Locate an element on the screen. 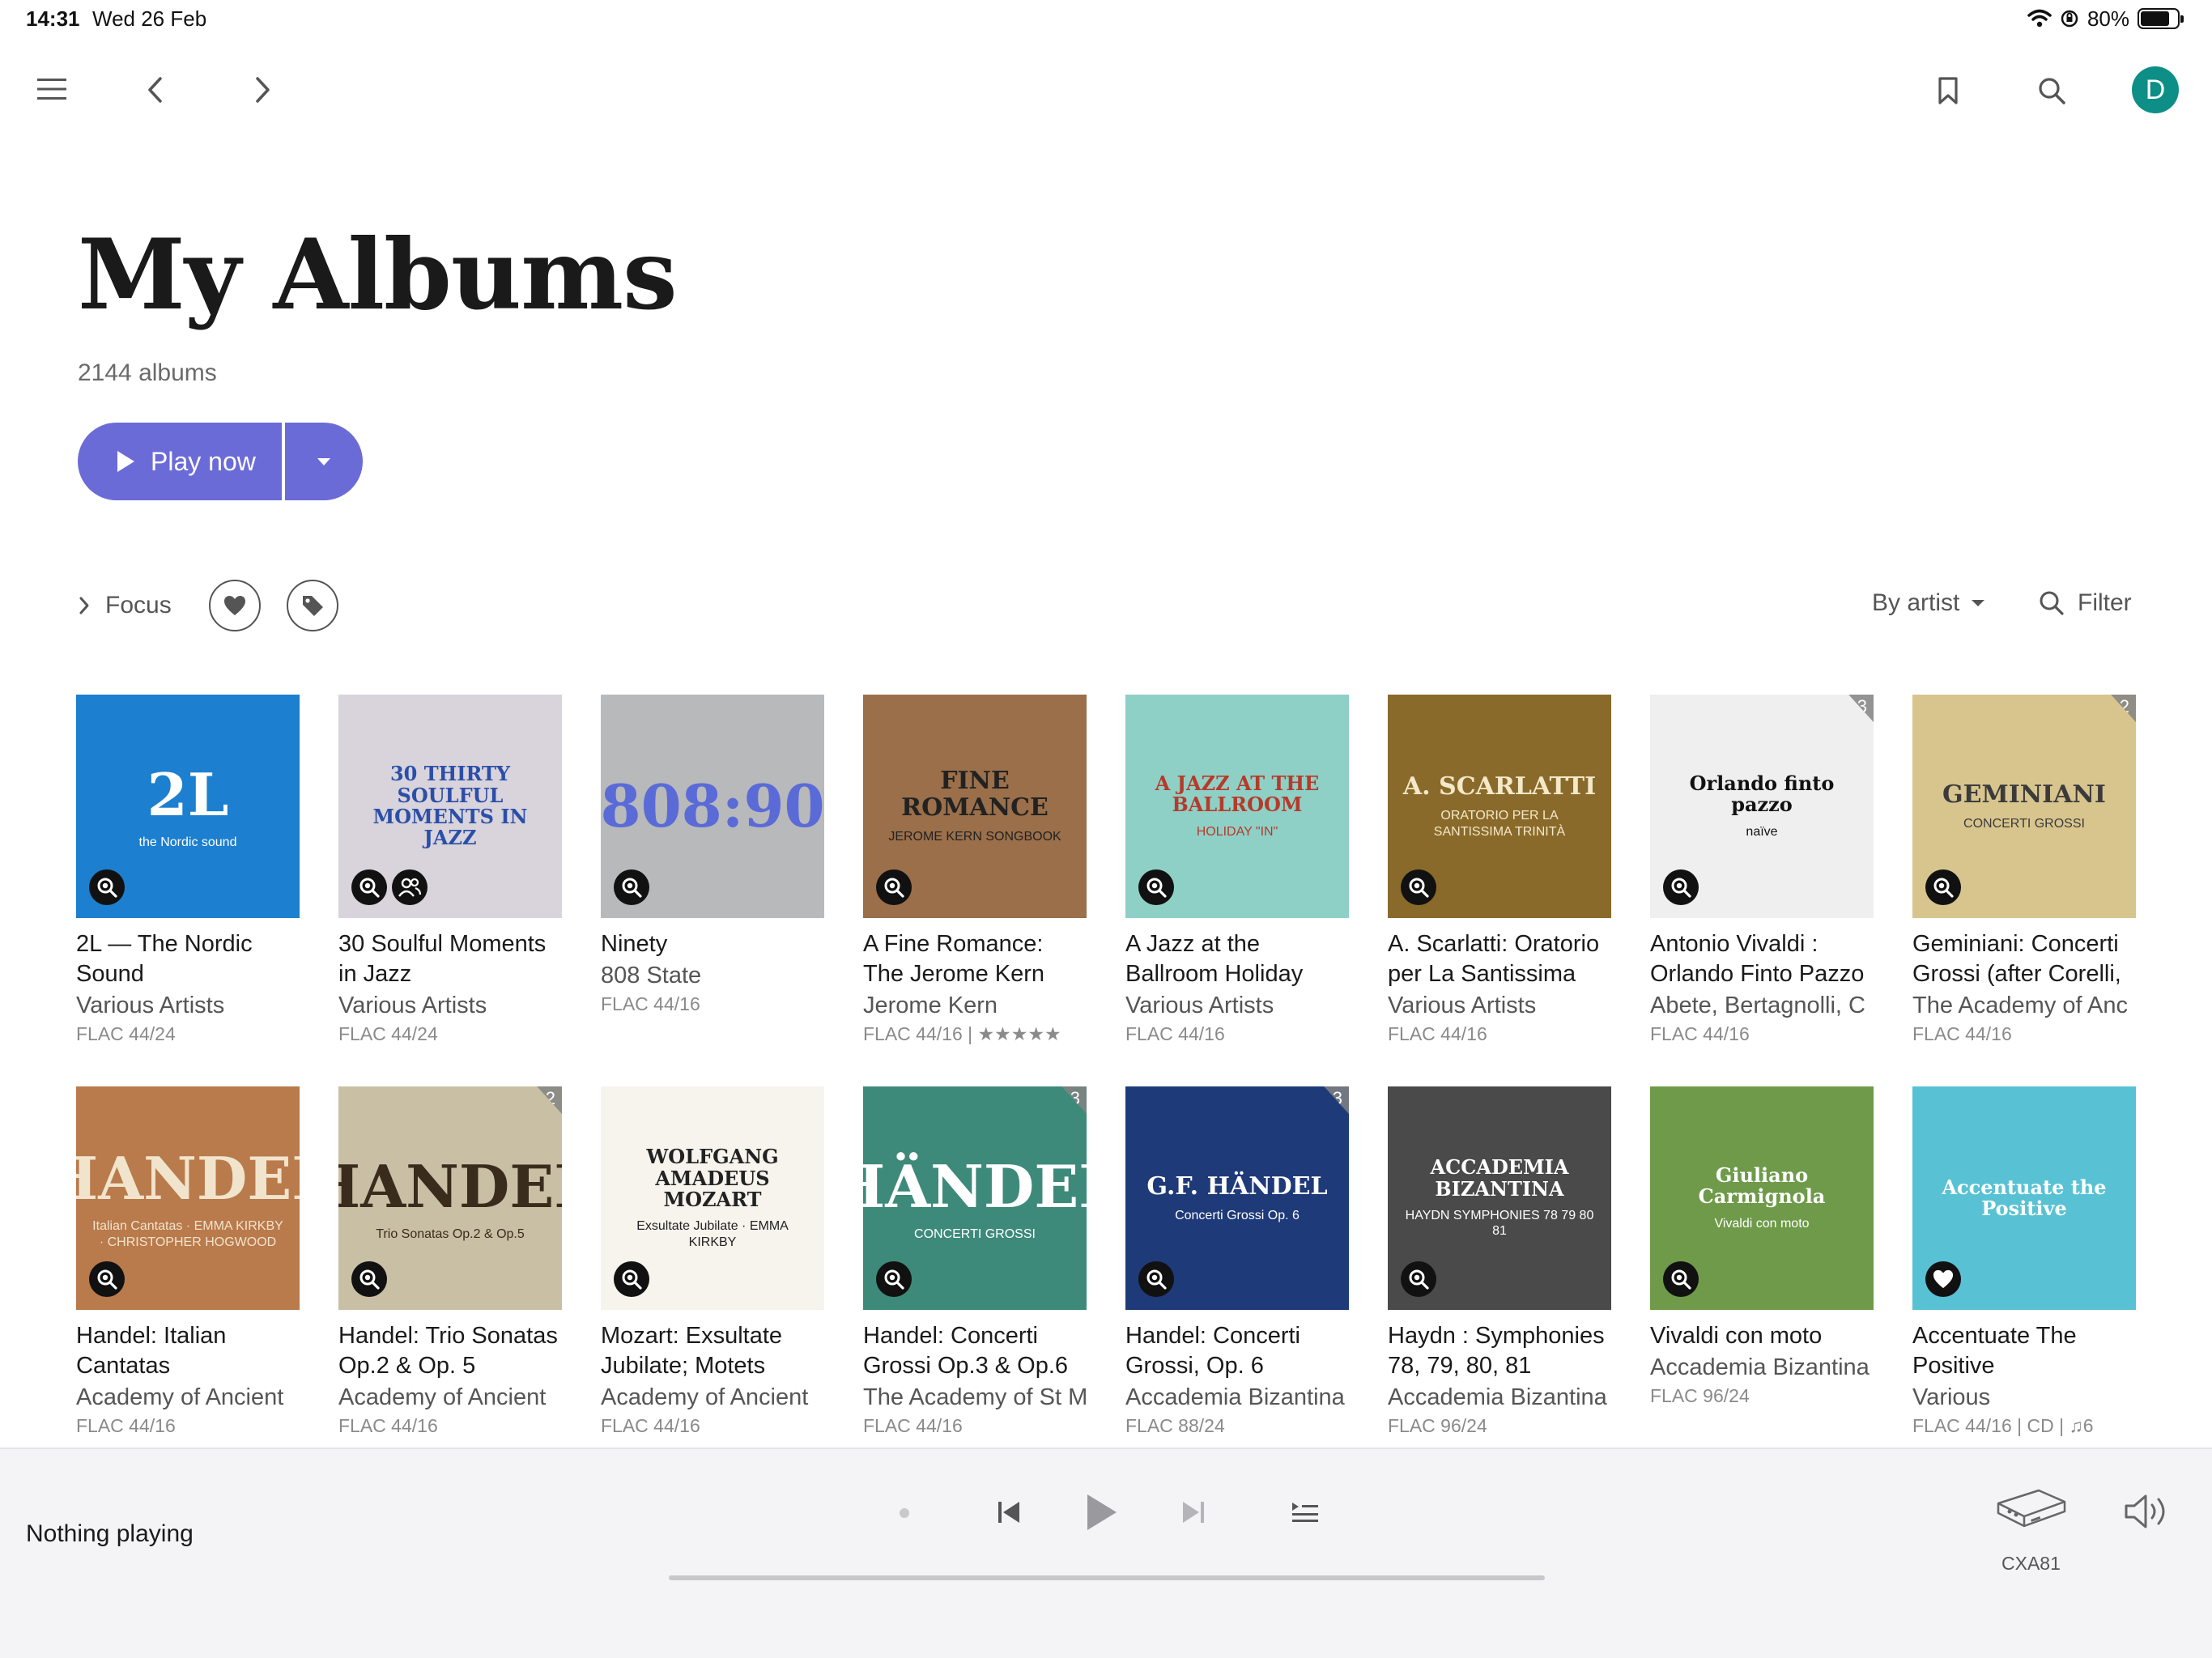  album-title: Handel: Italian Cantatas is located at coordinates (188, 1351).